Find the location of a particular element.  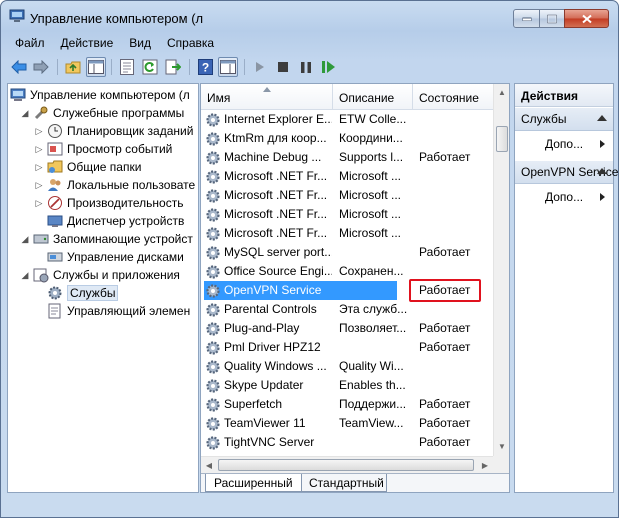

scroll-down-icon: ▼ is located at coordinates (501, 446).